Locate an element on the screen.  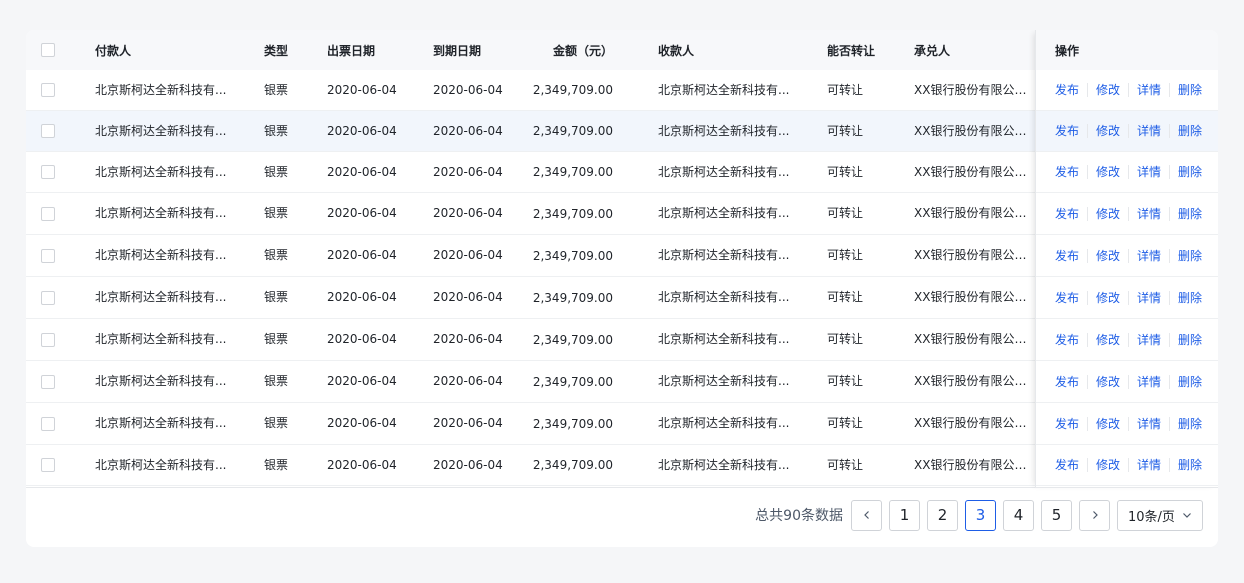
chevron-left-icon is located at coordinates (866, 515).